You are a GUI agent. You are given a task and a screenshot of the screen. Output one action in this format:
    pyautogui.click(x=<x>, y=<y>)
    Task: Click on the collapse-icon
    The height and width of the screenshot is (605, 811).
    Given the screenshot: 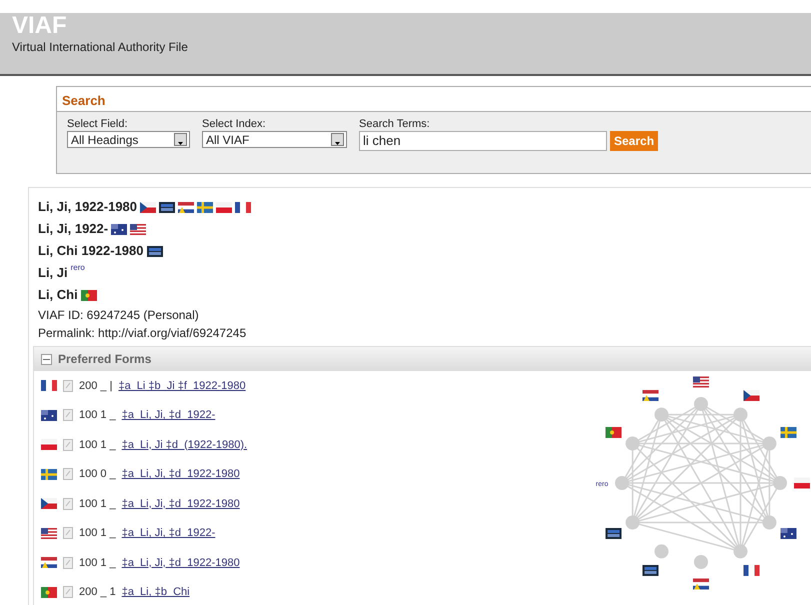 What is the action you would take?
    pyautogui.click(x=46, y=359)
    